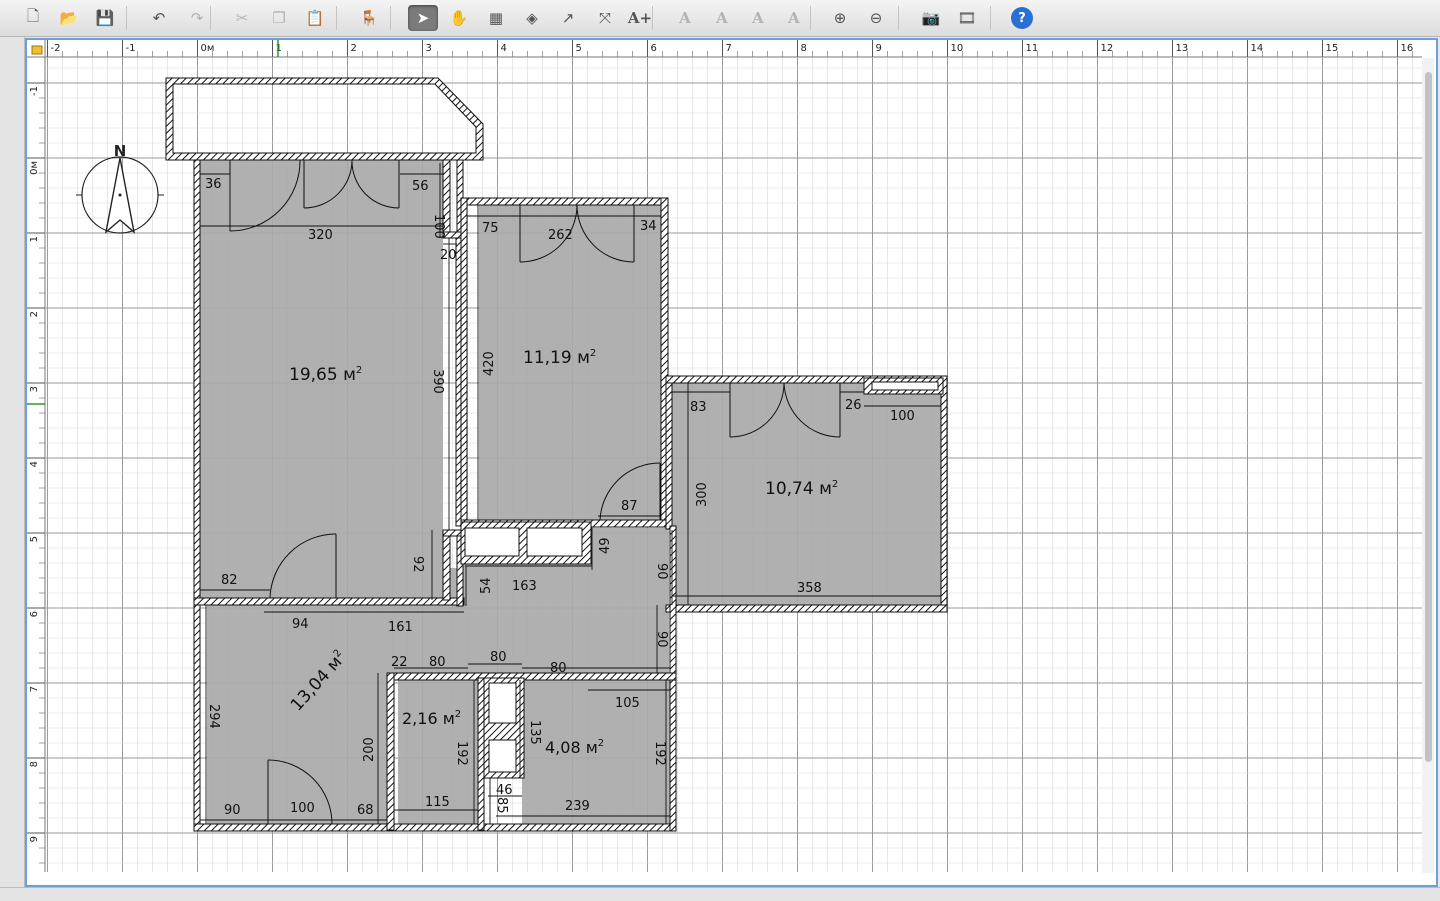 This screenshot has width=1440, height=901. What do you see at coordinates (420, 186) in the screenshot?
I see `dimension-value: 56` at bounding box center [420, 186].